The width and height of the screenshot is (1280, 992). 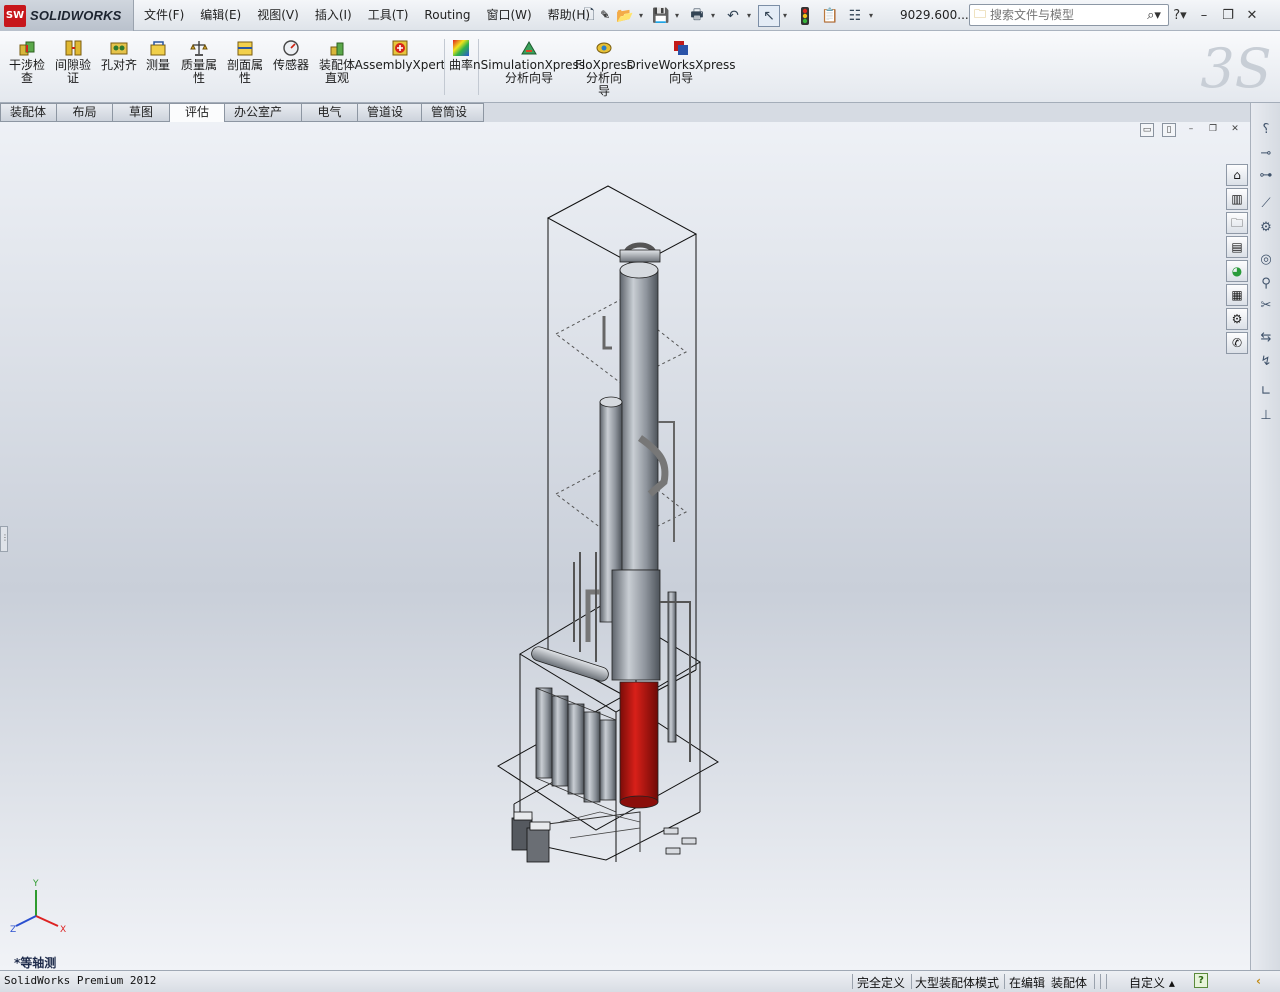 I want to click on ribbon-label: 测量, so click(x=158, y=65).